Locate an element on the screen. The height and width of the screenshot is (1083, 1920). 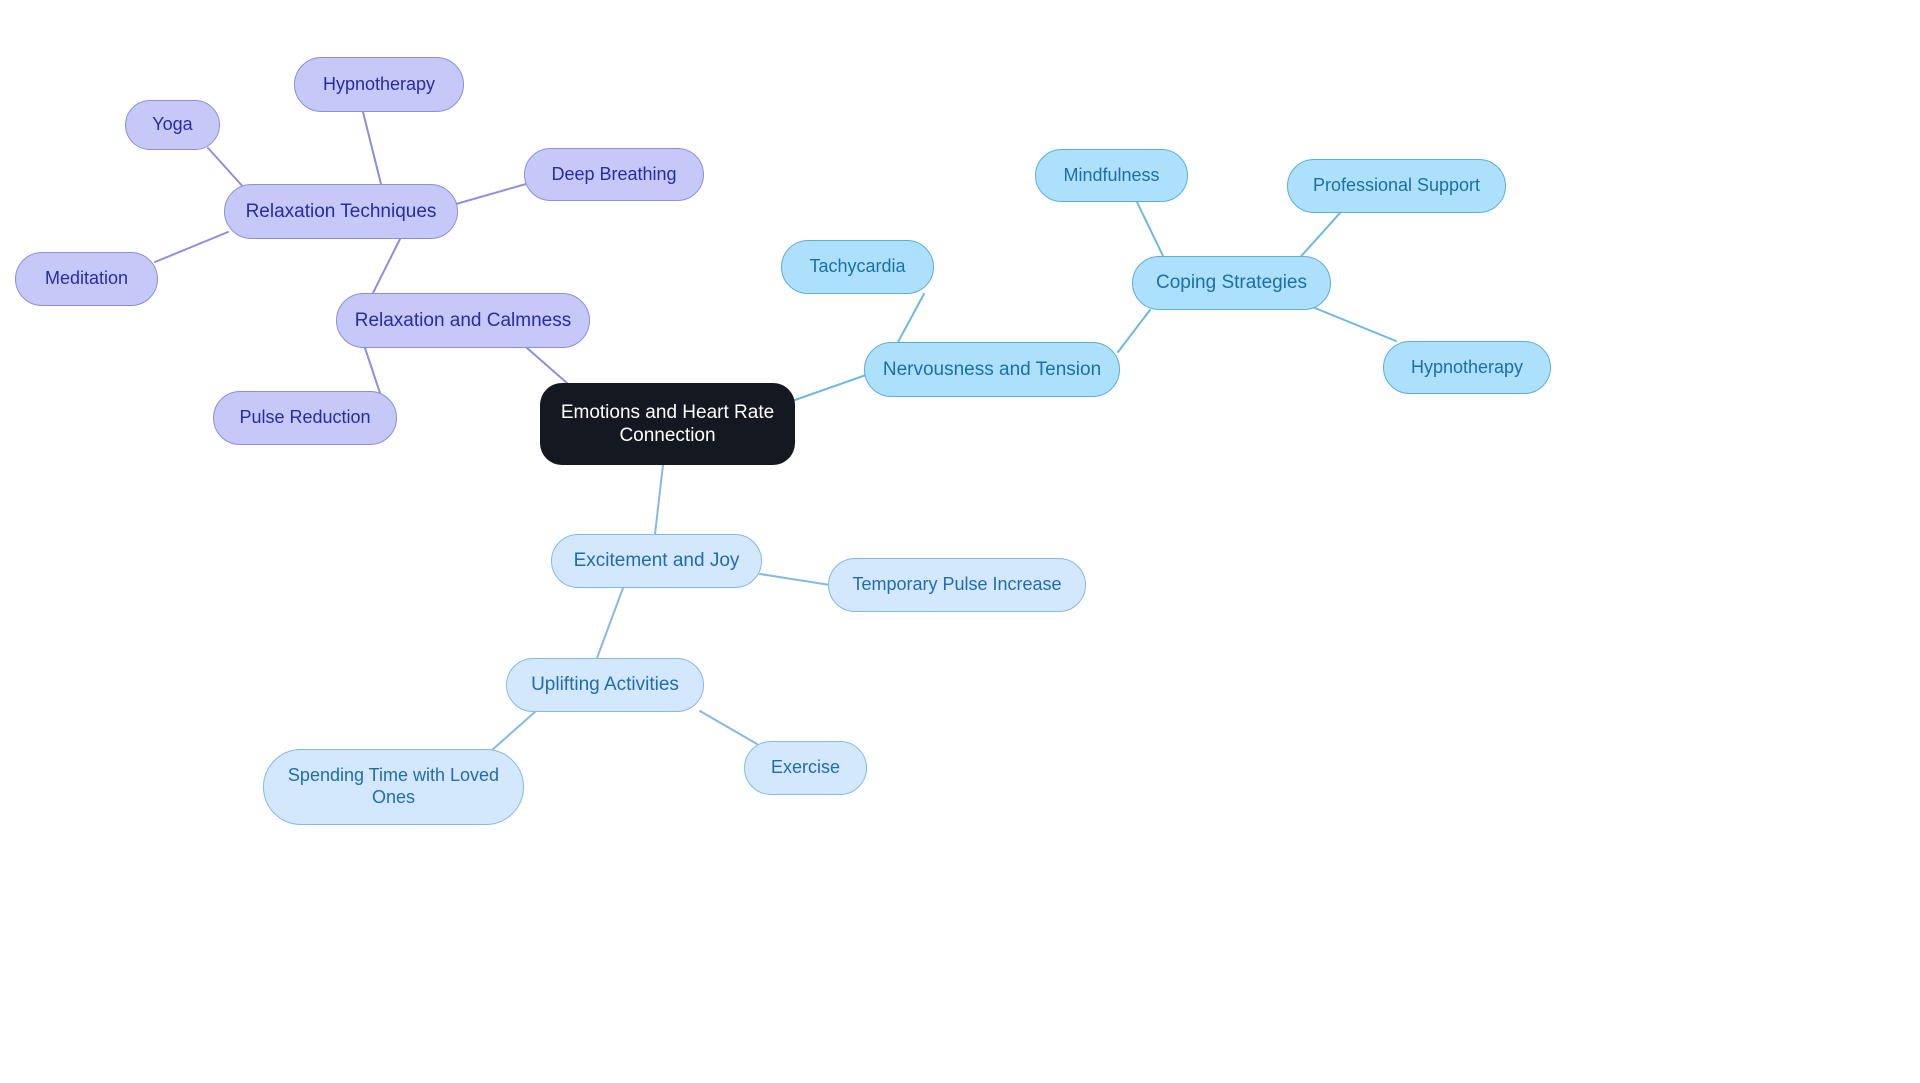
mindmap-node-nervousness-and-tension: Nervousness and Tension is located at coordinates (992, 369).